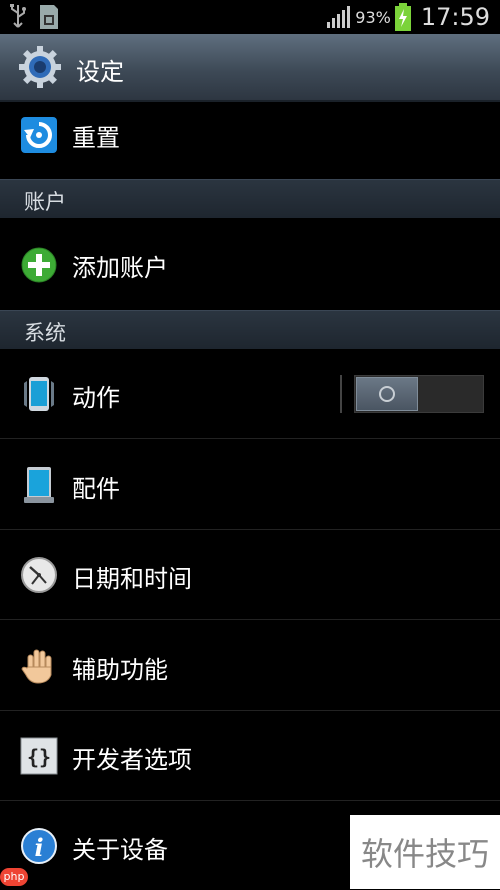  I want to click on battery-charging-icon, so click(402, 17).